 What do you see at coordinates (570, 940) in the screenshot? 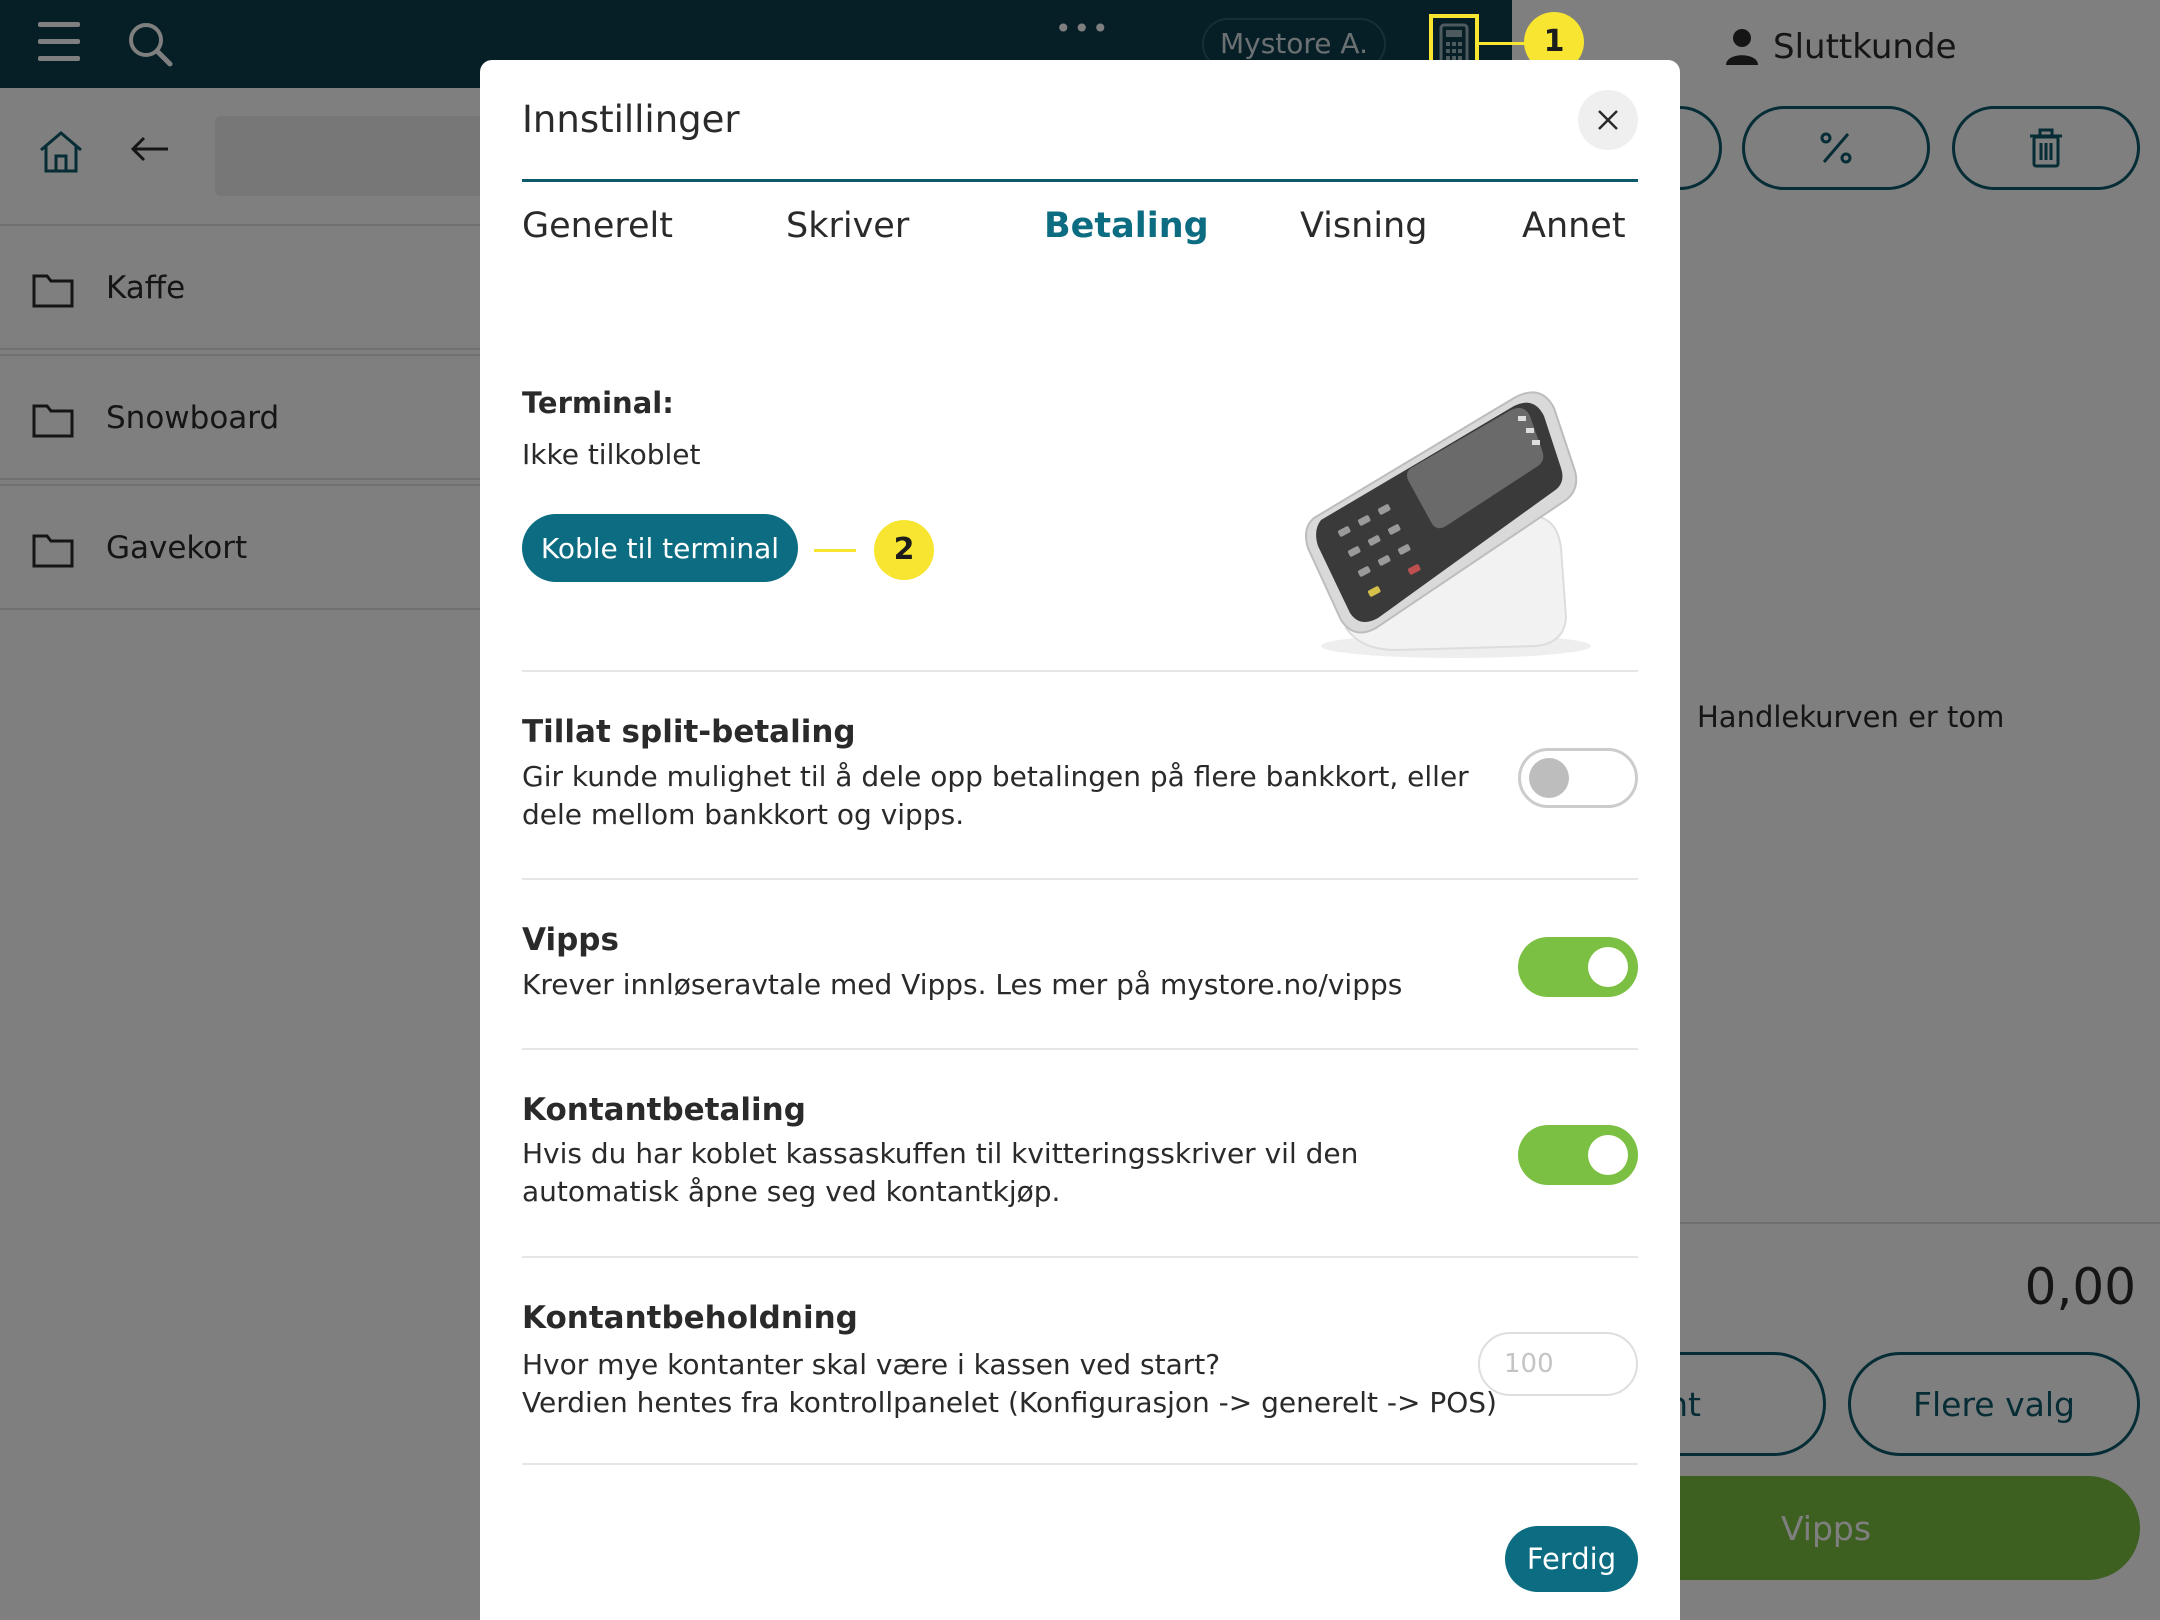
I see `vipps-title: Vipps` at bounding box center [570, 940].